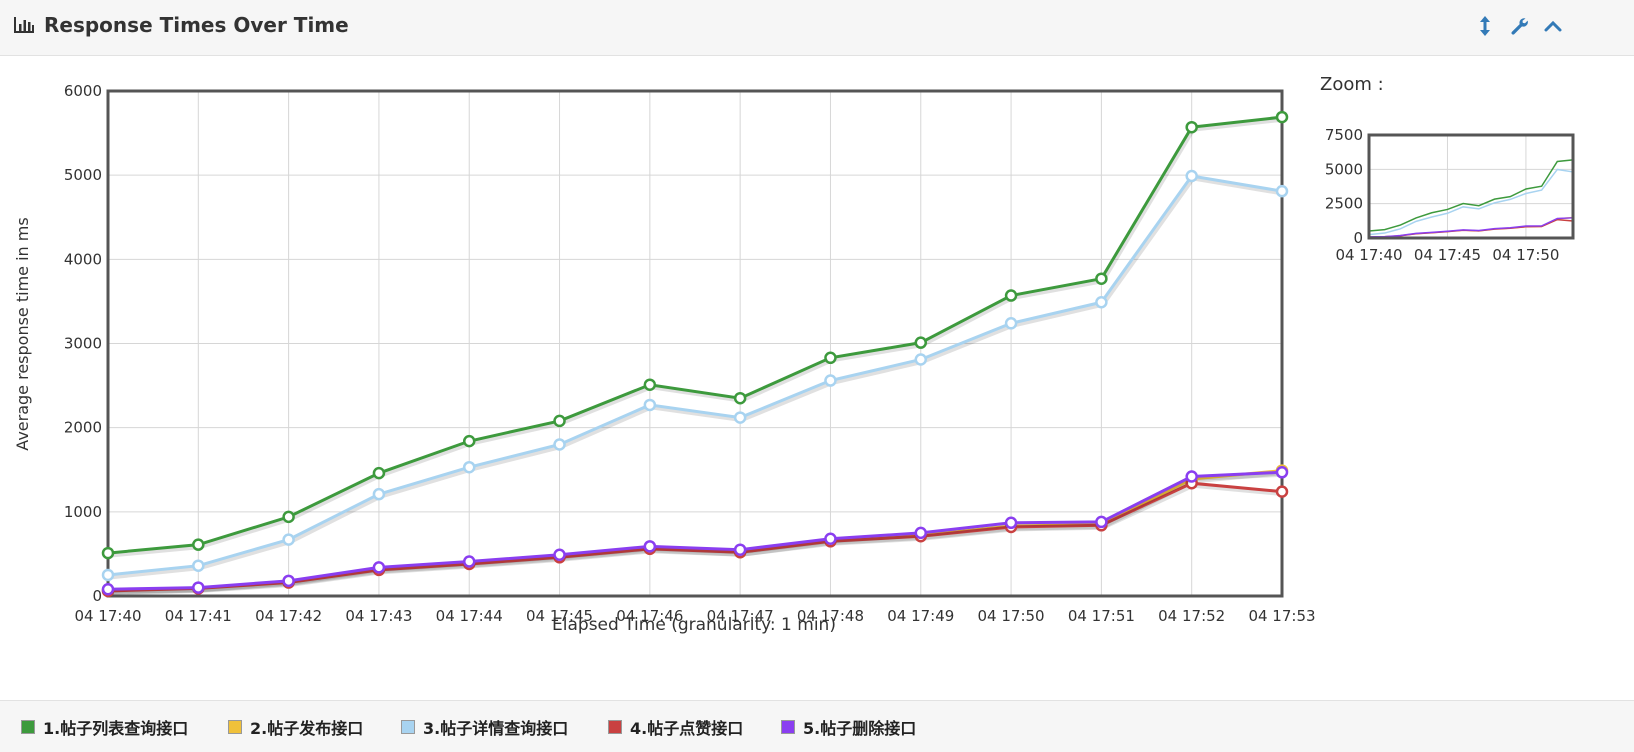 Image resolution: width=1634 pixels, height=752 pixels. I want to click on y-tick-label: 2000, so click(83, 428).